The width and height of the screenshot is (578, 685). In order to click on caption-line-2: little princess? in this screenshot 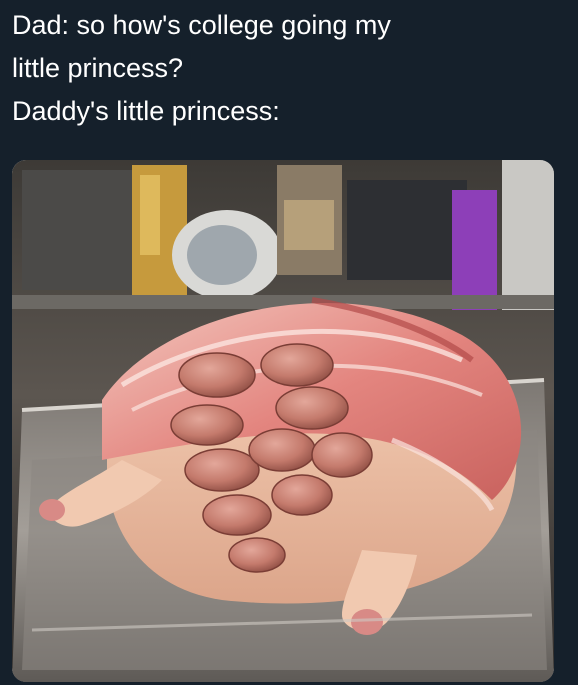, I will do `click(98, 68)`.